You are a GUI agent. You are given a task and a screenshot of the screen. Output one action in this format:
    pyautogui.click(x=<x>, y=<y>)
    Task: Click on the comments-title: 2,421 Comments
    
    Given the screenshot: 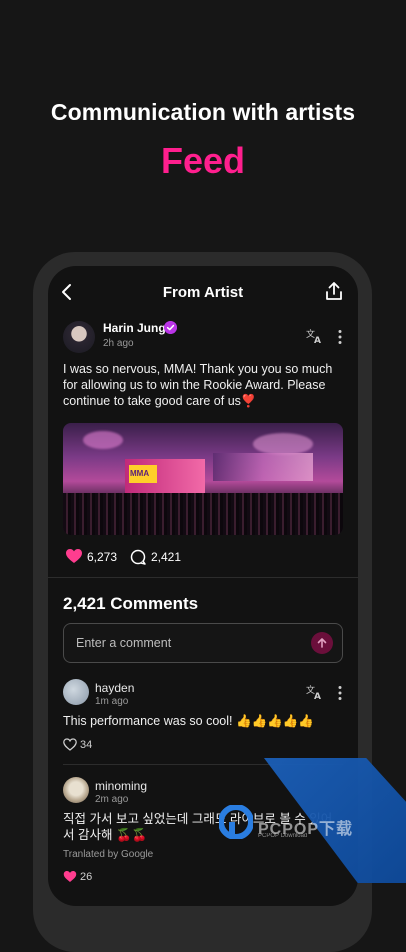 What is the action you would take?
    pyautogui.click(x=131, y=603)
    